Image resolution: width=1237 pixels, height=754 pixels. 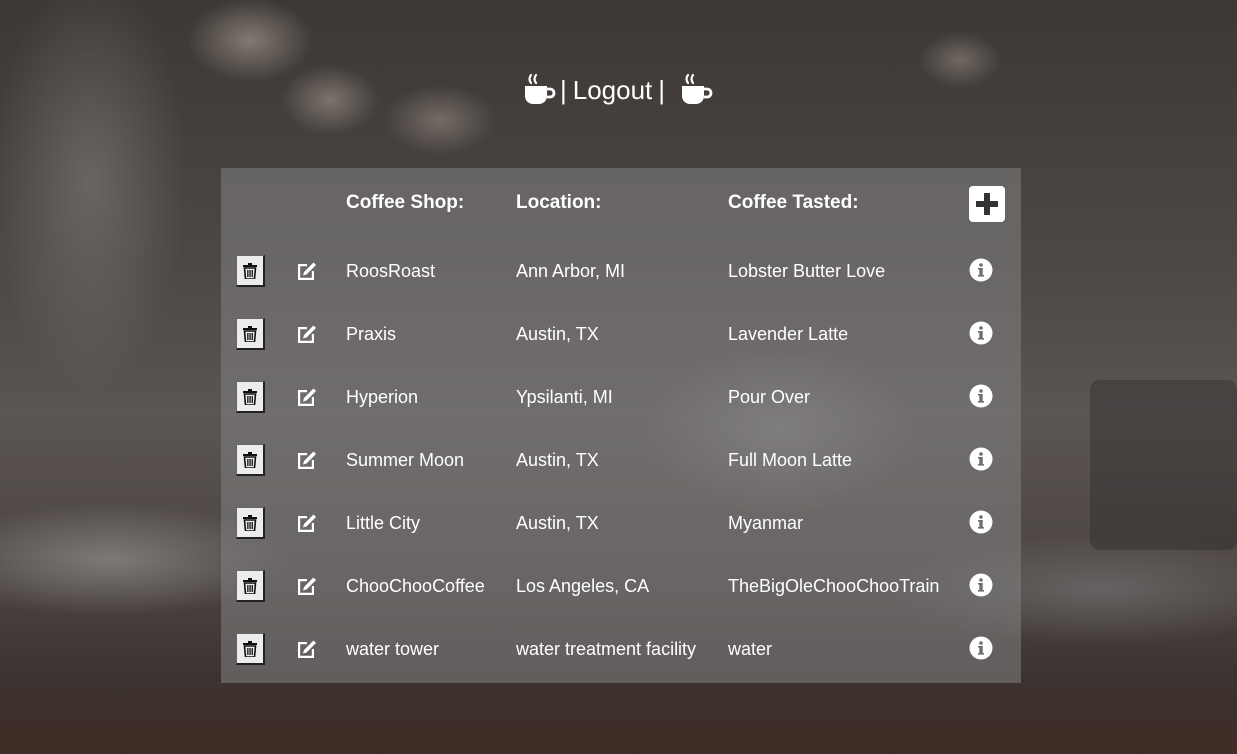 What do you see at coordinates (788, 334) in the screenshot?
I see `cell-coffee-tasted: Lavender Latte` at bounding box center [788, 334].